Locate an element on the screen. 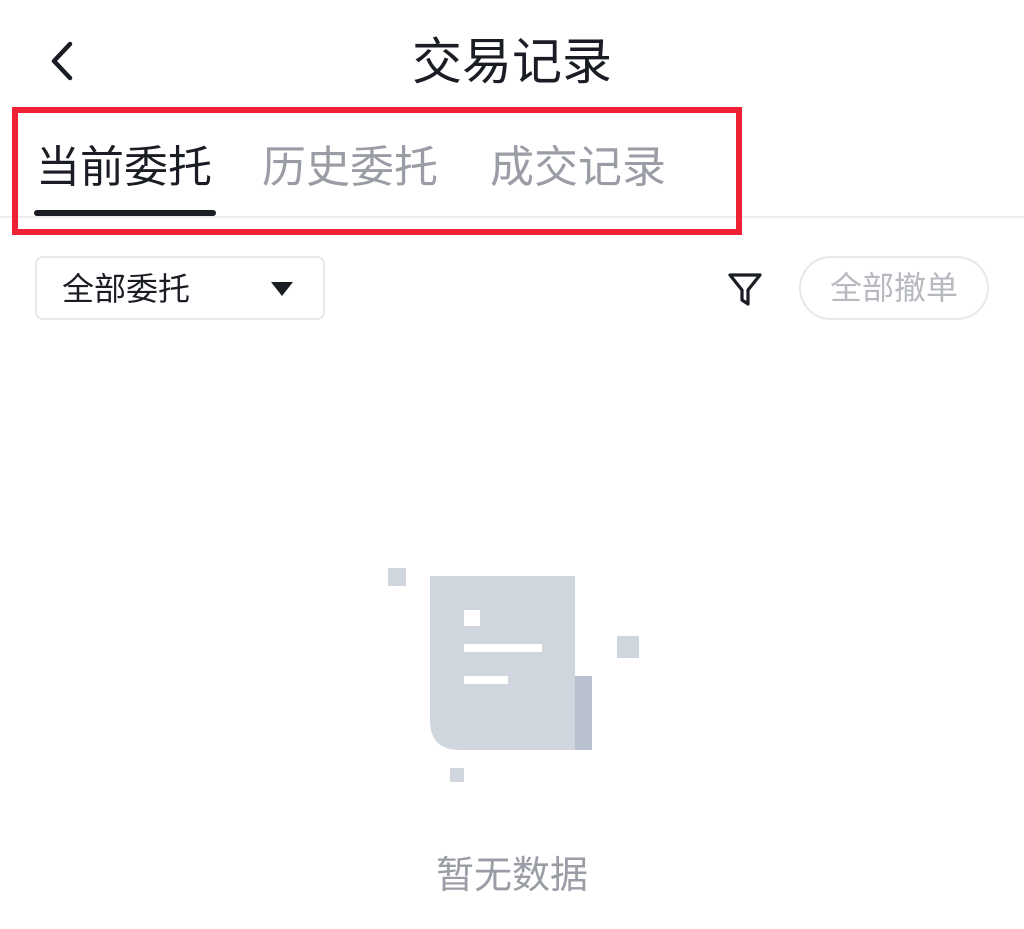 This screenshot has height=929, width=1024. filter-button is located at coordinates (746, 290).